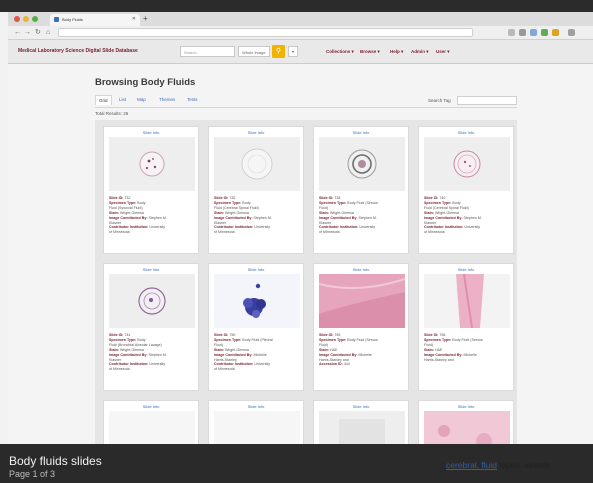  I want to click on metadata-value: 738, so click(337, 198).